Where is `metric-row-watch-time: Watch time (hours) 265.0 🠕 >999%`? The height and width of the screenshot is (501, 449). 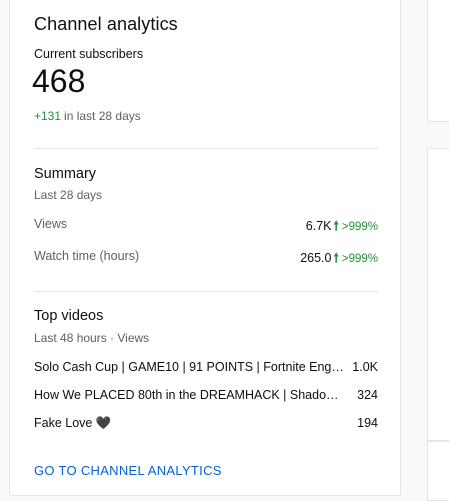 metric-row-watch-time: Watch time (hours) 265.0 🠕 >999% is located at coordinates (206, 258).